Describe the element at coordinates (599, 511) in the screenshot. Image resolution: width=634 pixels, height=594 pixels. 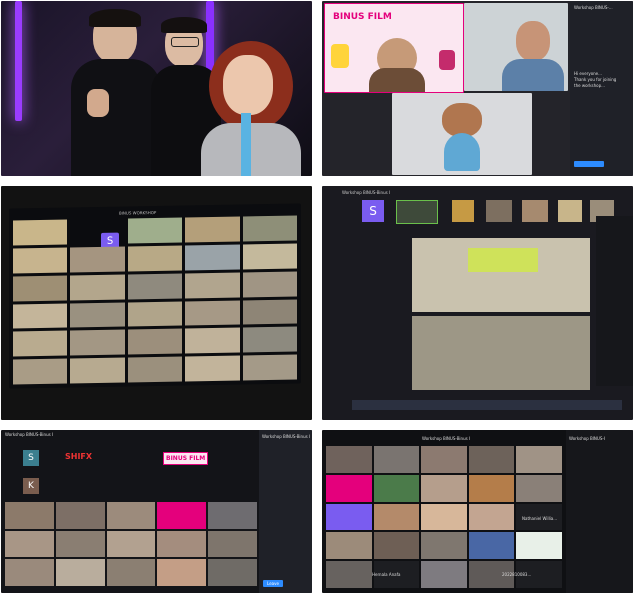
I see `chat-panel: Workshop BINUS-I` at that location.